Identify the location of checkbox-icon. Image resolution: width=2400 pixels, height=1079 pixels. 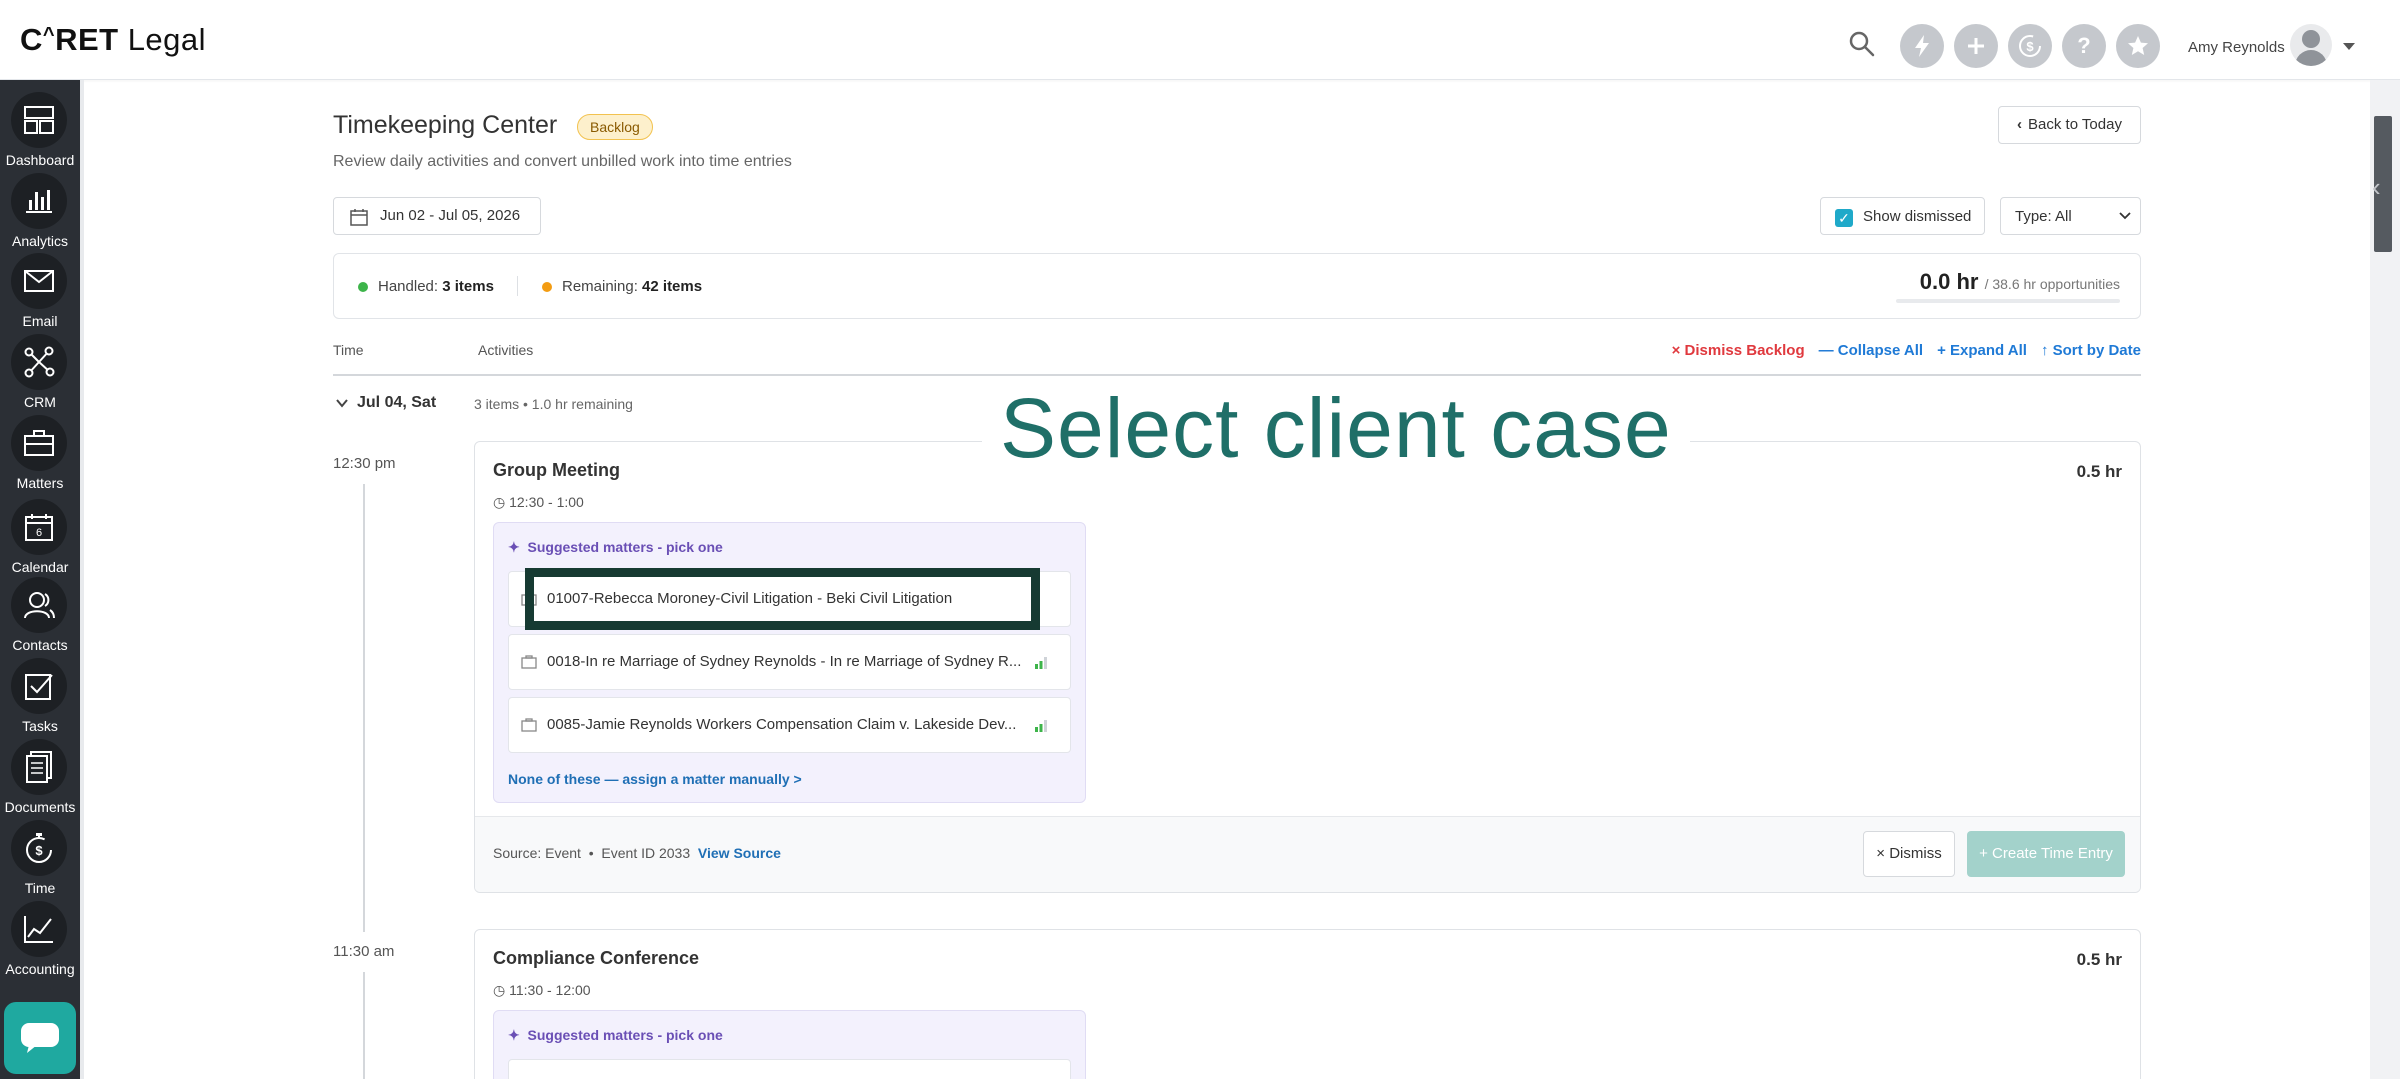
(39, 686).